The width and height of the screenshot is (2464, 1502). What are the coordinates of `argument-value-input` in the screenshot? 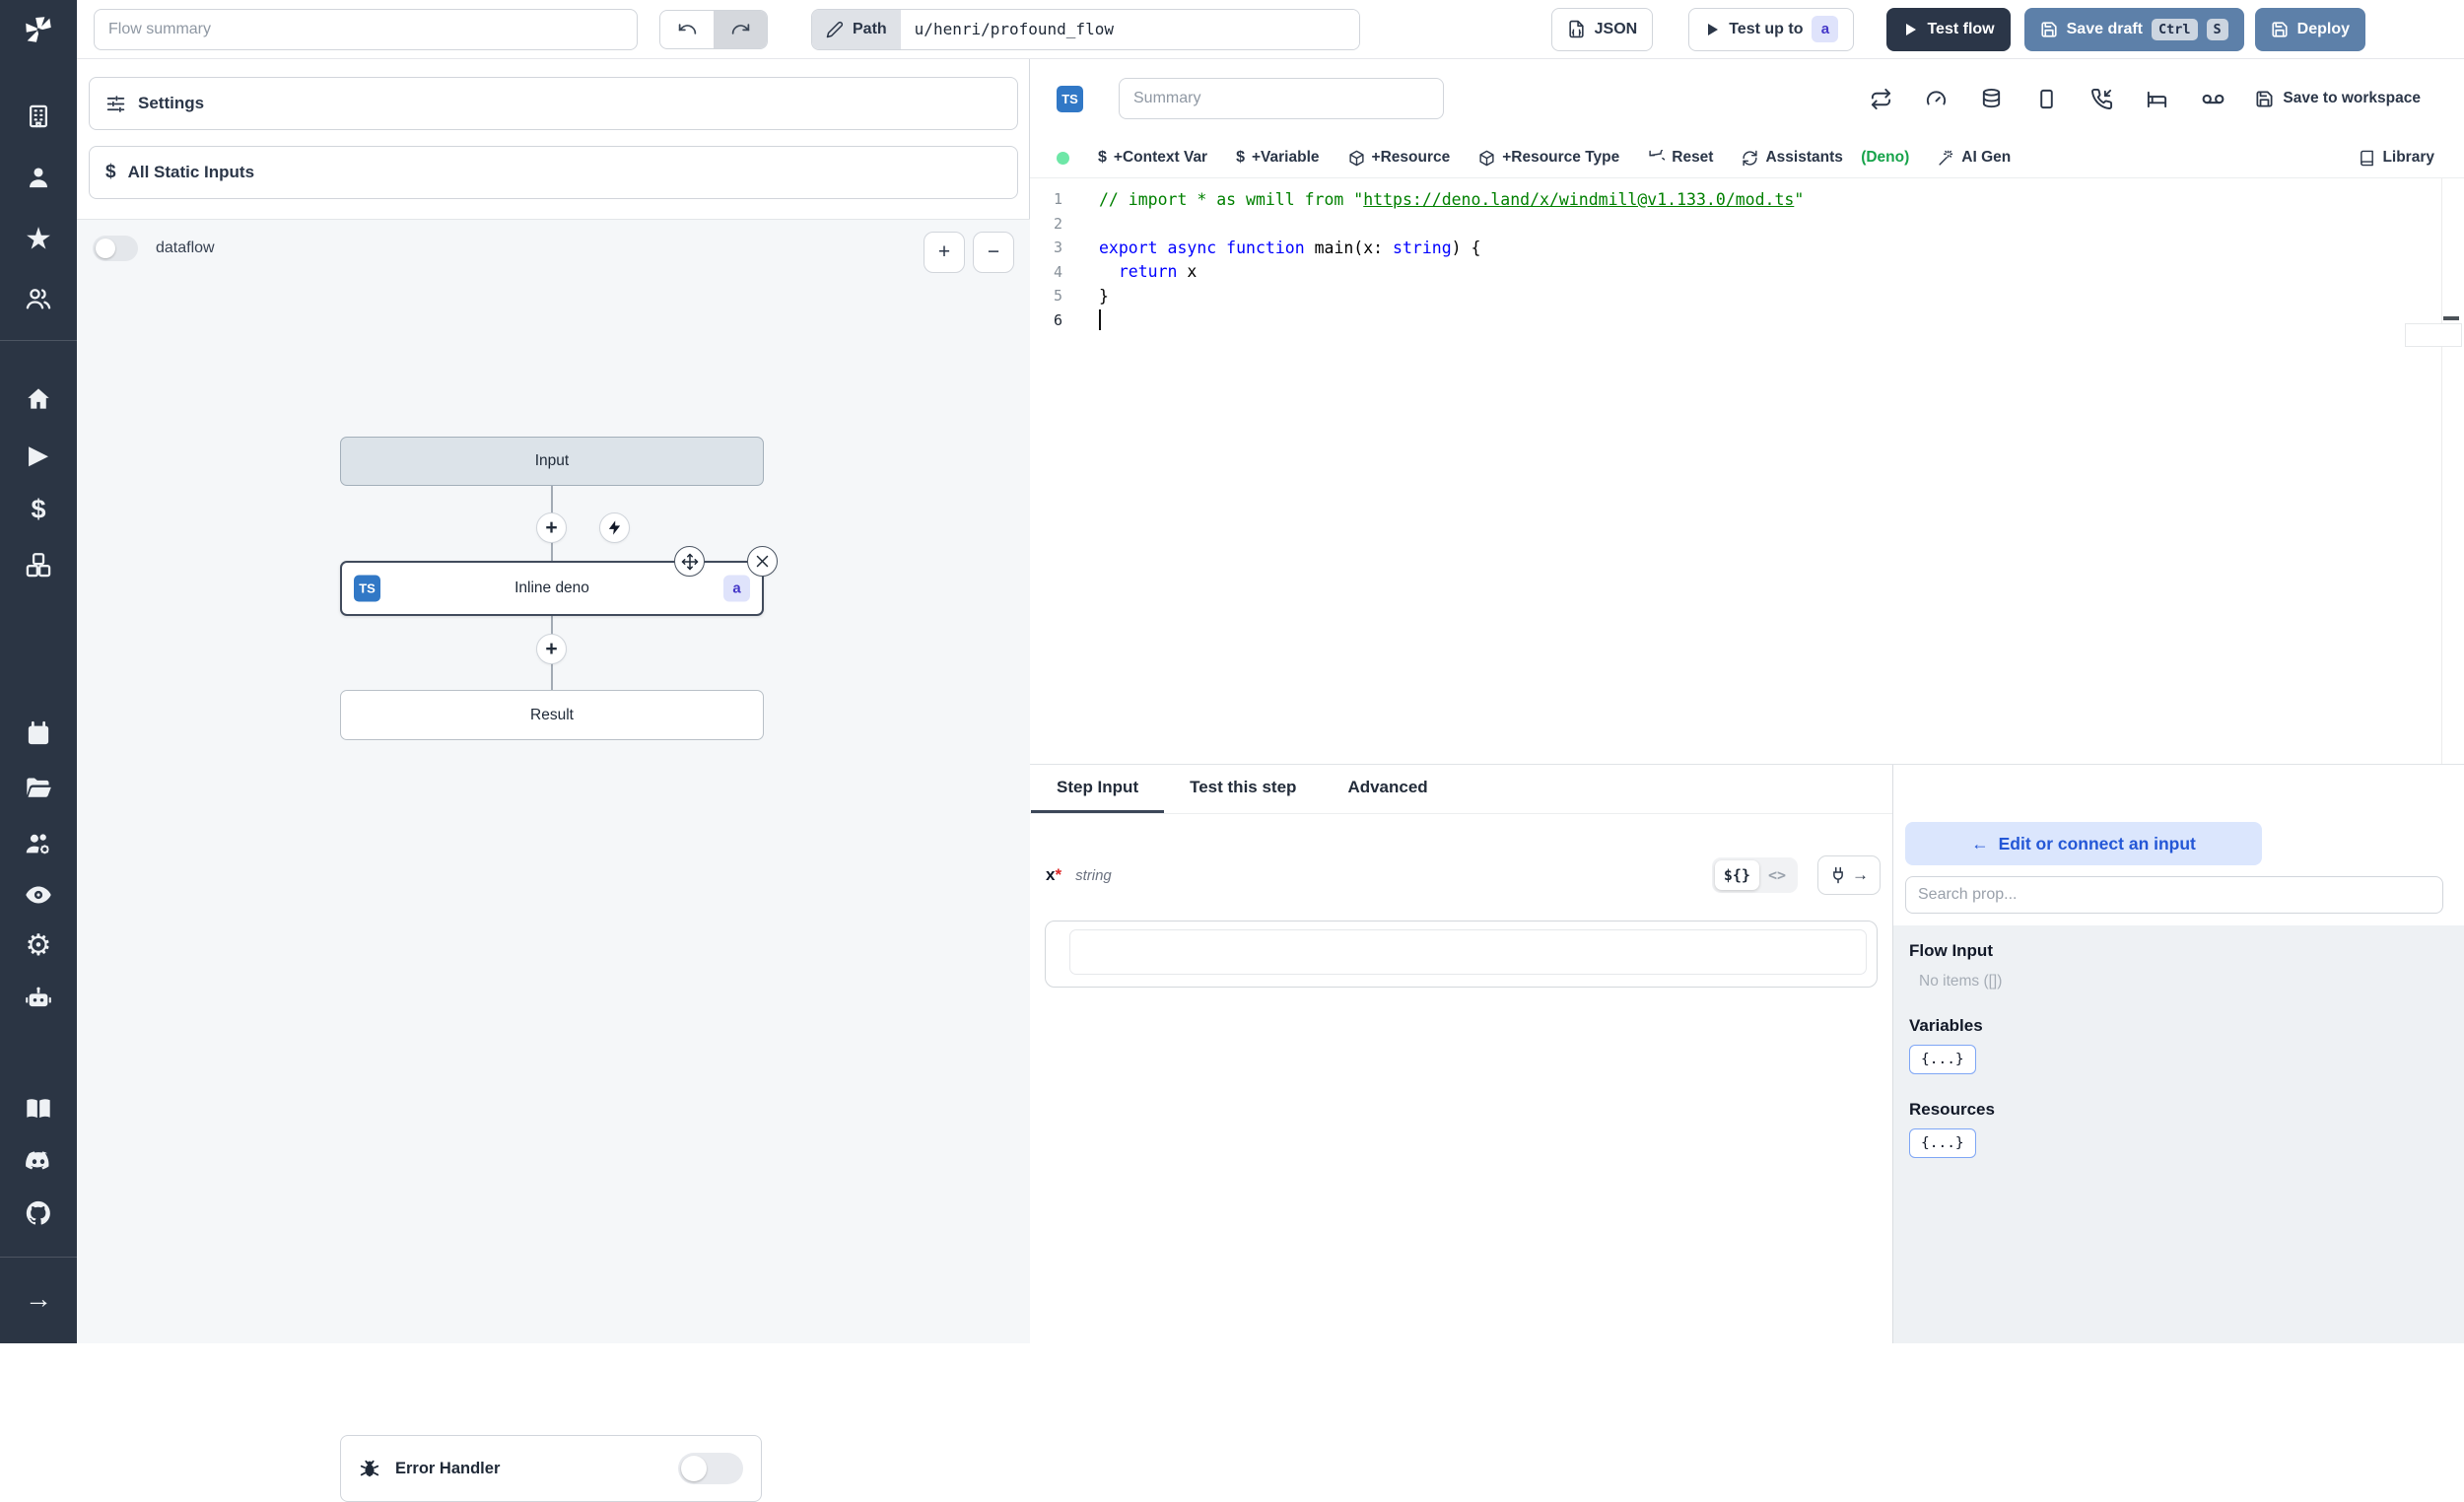 It's located at (1468, 952).